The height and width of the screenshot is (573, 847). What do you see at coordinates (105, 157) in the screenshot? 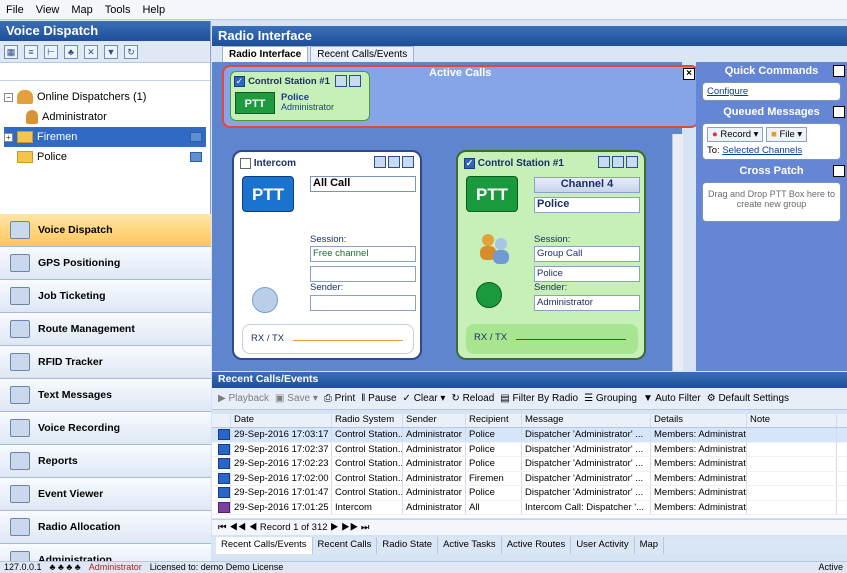
I see `tree-group-police: Police` at bounding box center [105, 157].